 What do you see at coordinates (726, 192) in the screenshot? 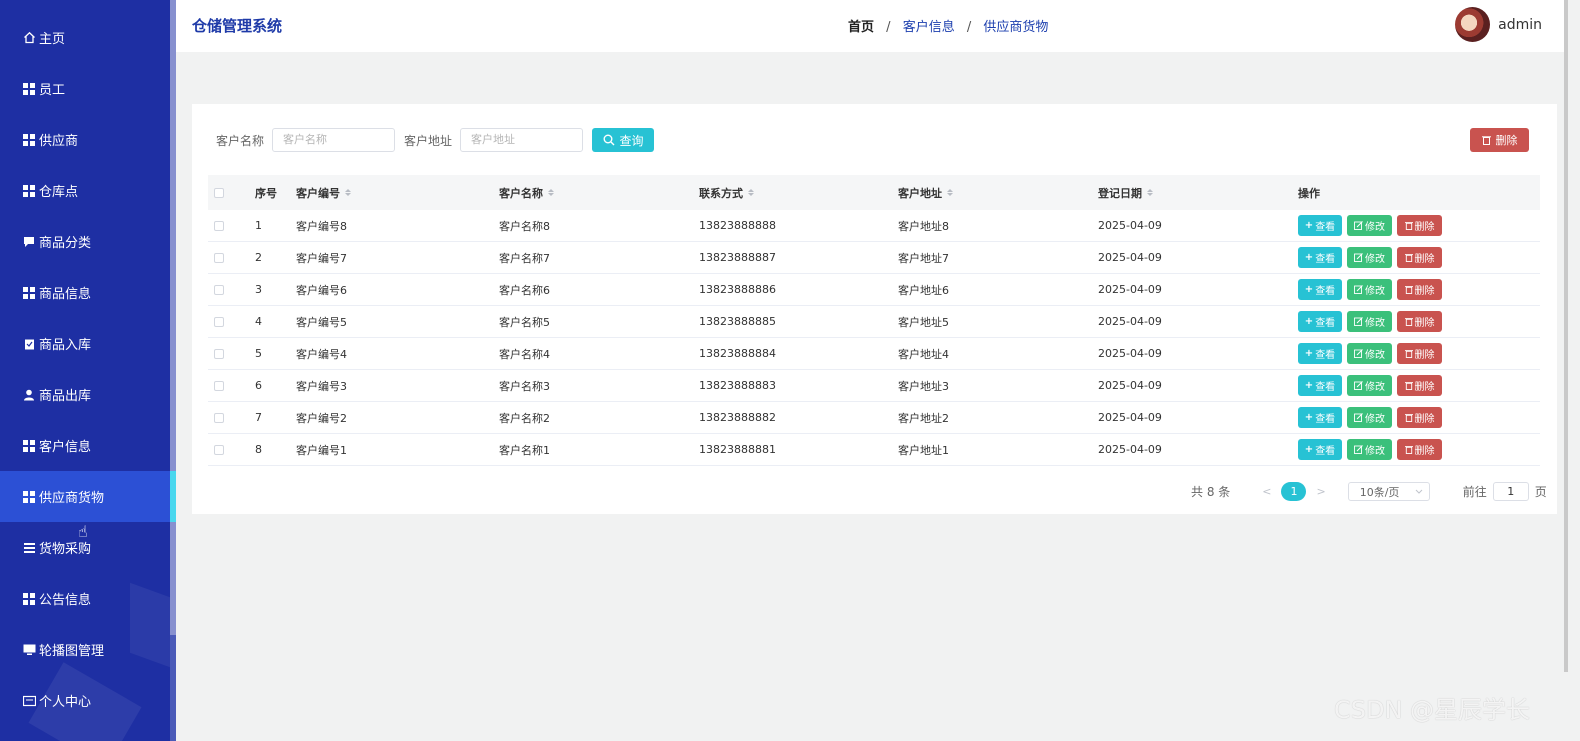
I see `column-header-phone: 联系方式` at bounding box center [726, 192].